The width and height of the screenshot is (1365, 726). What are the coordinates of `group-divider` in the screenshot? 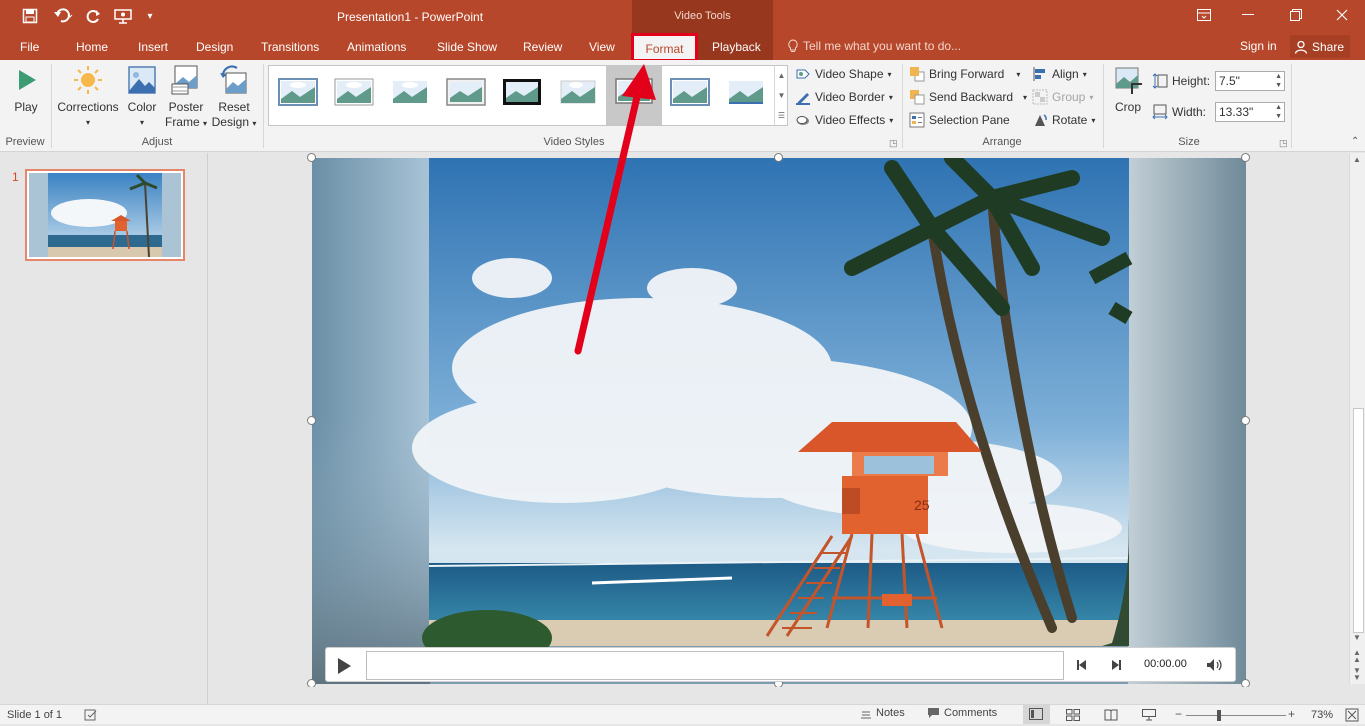 It's located at (1291, 106).